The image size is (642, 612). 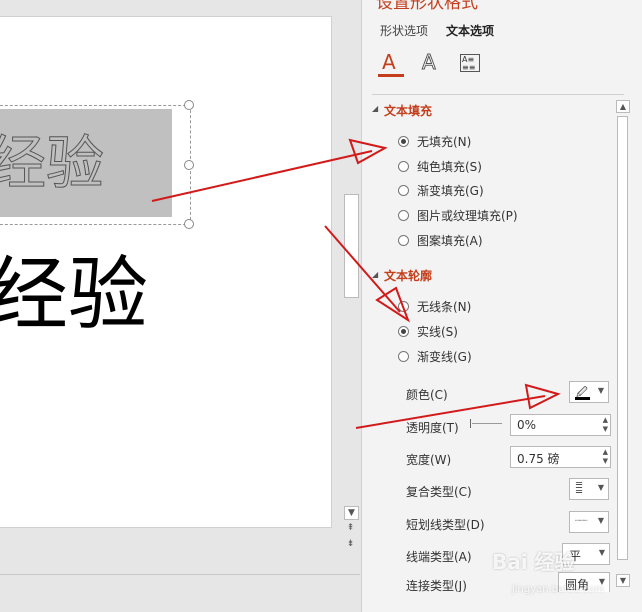 What do you see at coordinates (375, 108) in the screenshot?
I see `collapse-fill-icon: ◢` at bounding box center [375, 108].